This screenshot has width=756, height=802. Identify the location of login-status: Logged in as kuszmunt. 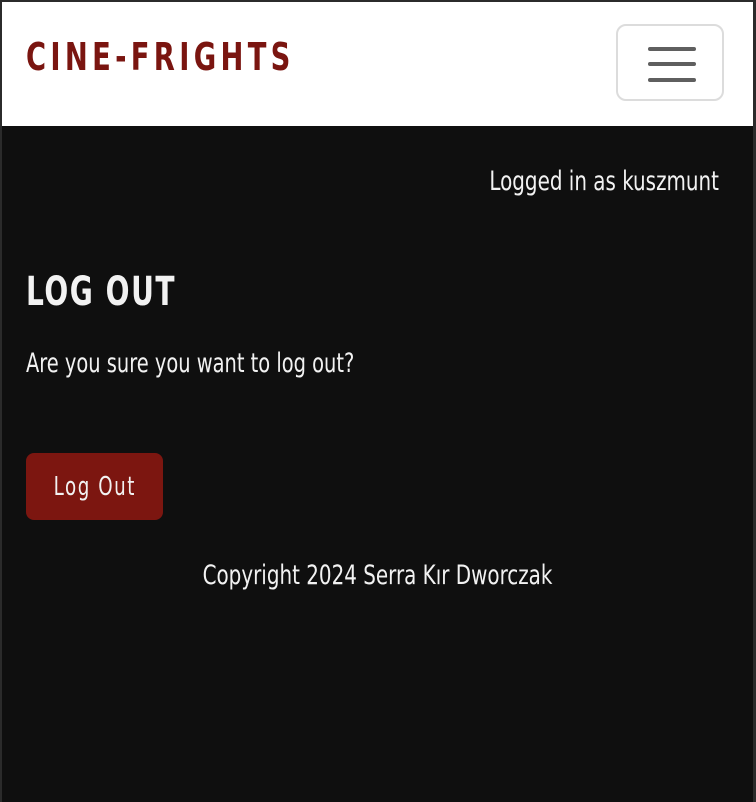
(604, 181).